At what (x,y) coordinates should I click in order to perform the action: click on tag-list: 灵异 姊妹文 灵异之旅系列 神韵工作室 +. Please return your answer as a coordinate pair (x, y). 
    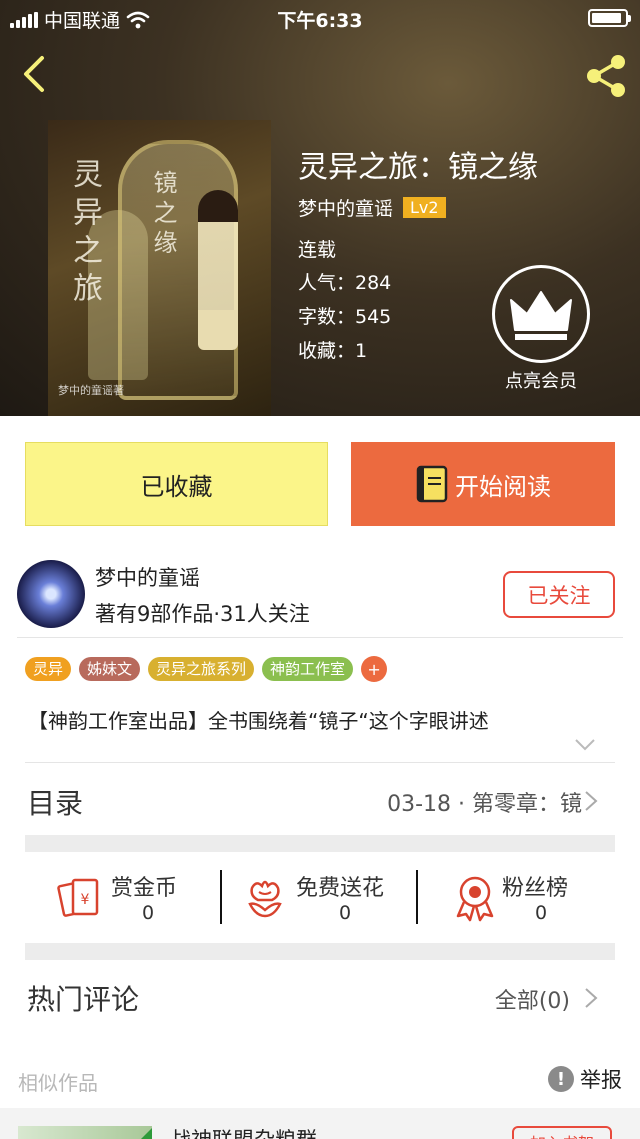
    Looking at the image, I should click on (206, 669).